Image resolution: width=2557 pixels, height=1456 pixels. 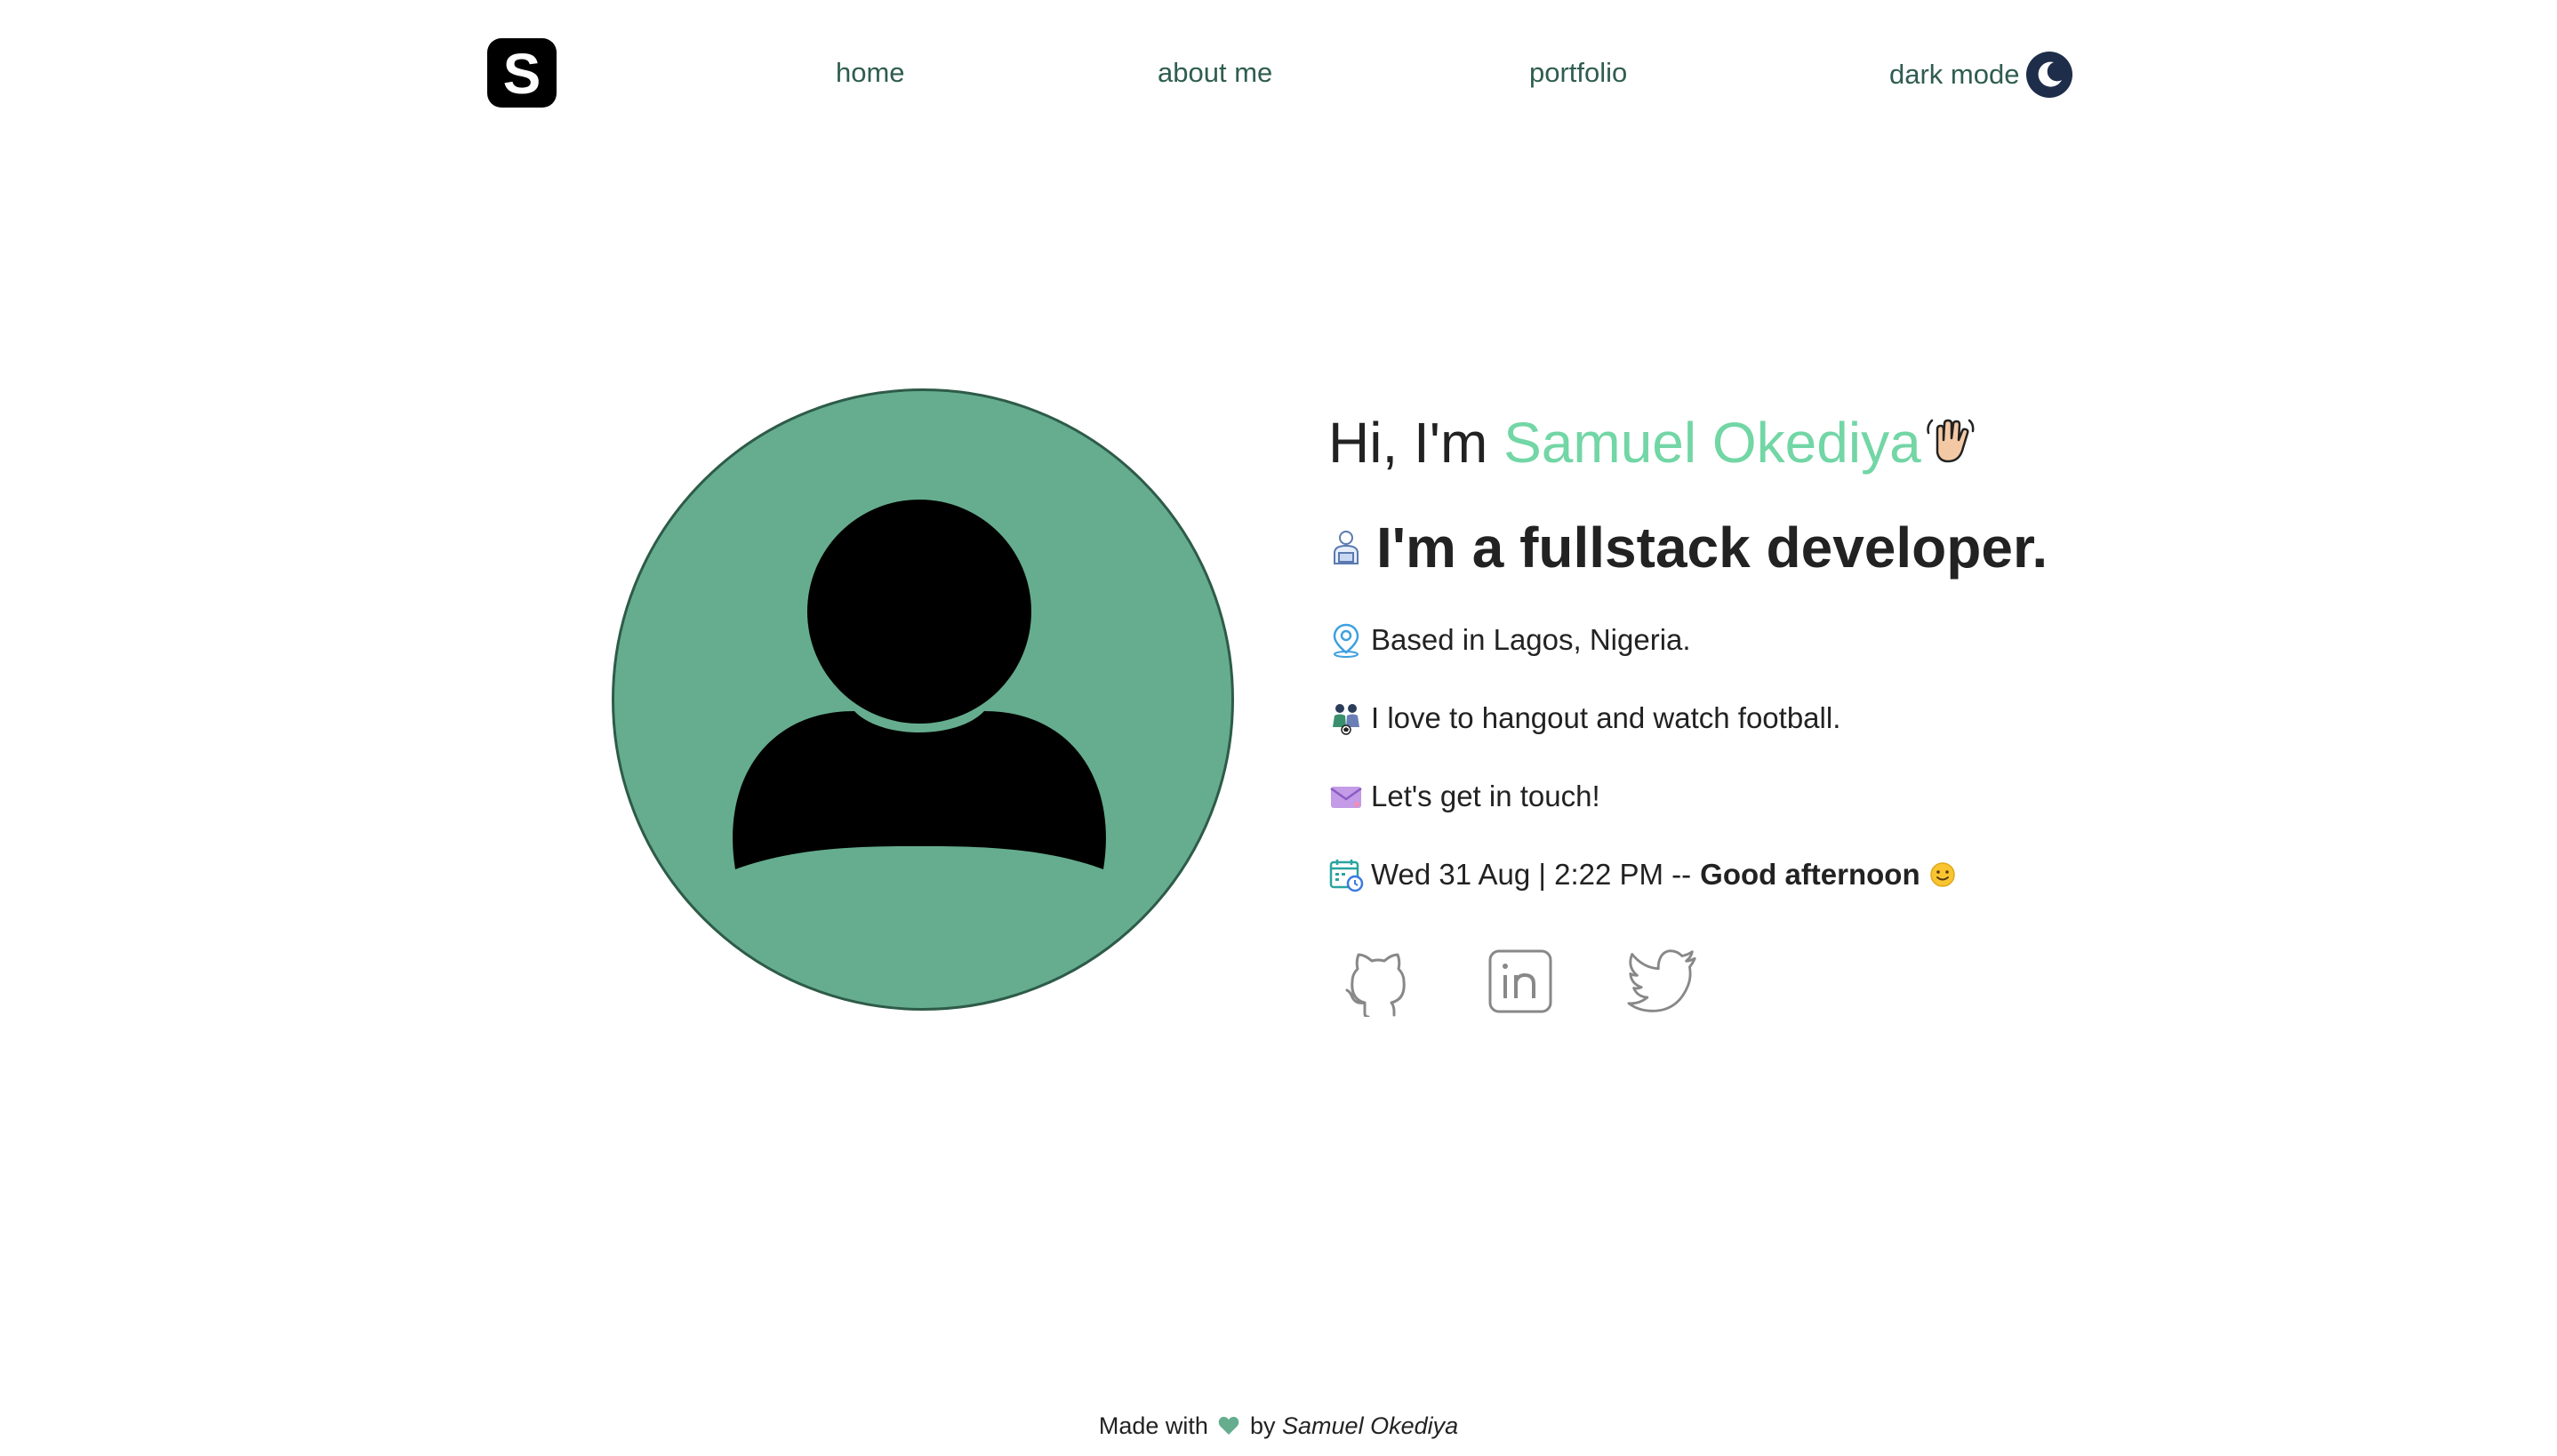 What do you see at coordinates (1378, 981) in the screenshot?
I see `github-icon` at bounding box center [1378, 981].